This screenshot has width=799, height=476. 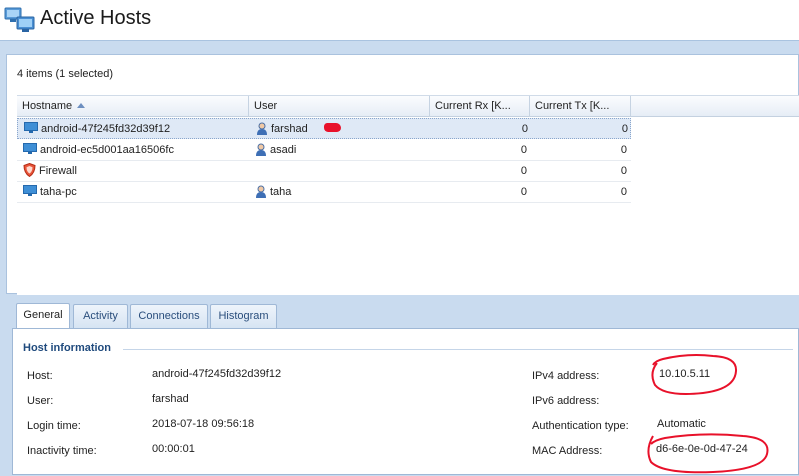 I want to click on ipv4-address-value: 10.10.5.11, so click(x=685, y=374).